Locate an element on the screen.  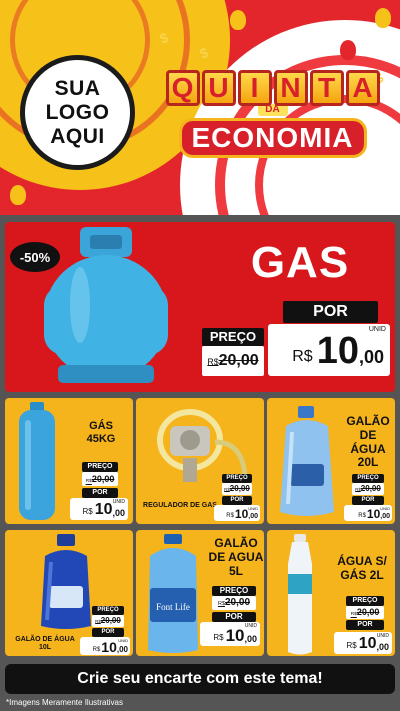
gas-cylinder-icon is located at coordinates (106, 305).